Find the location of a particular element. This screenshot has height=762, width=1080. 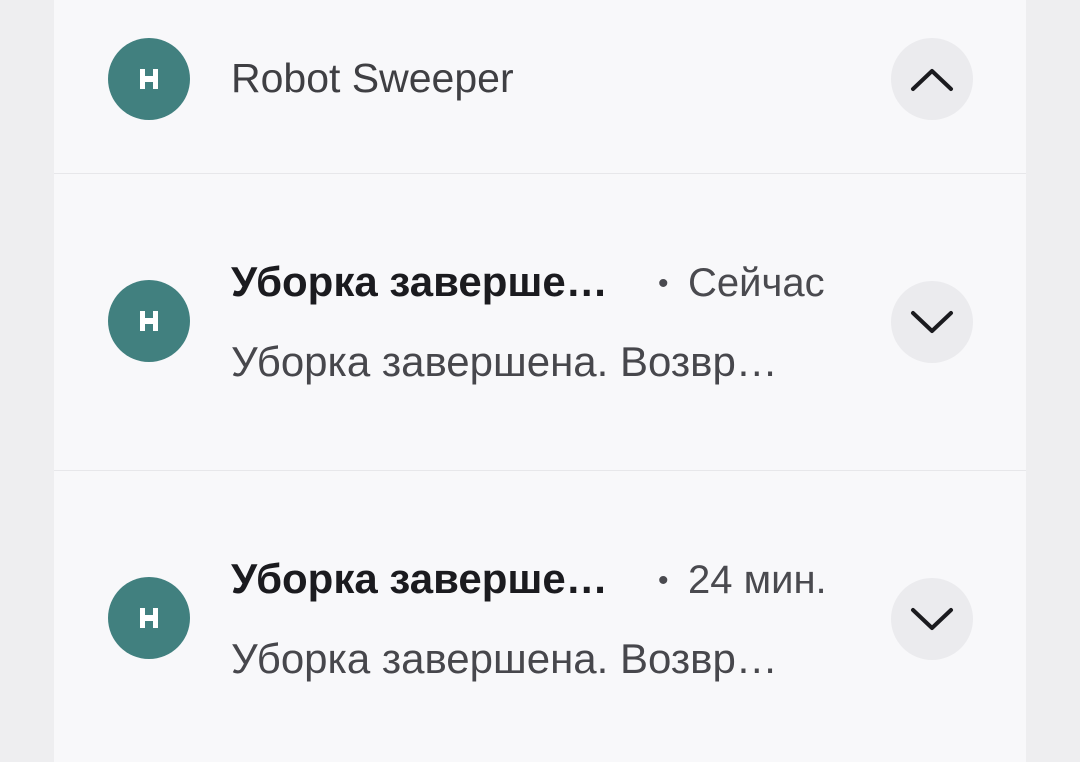

collapse-group-button is located at coordinates (932, 79).